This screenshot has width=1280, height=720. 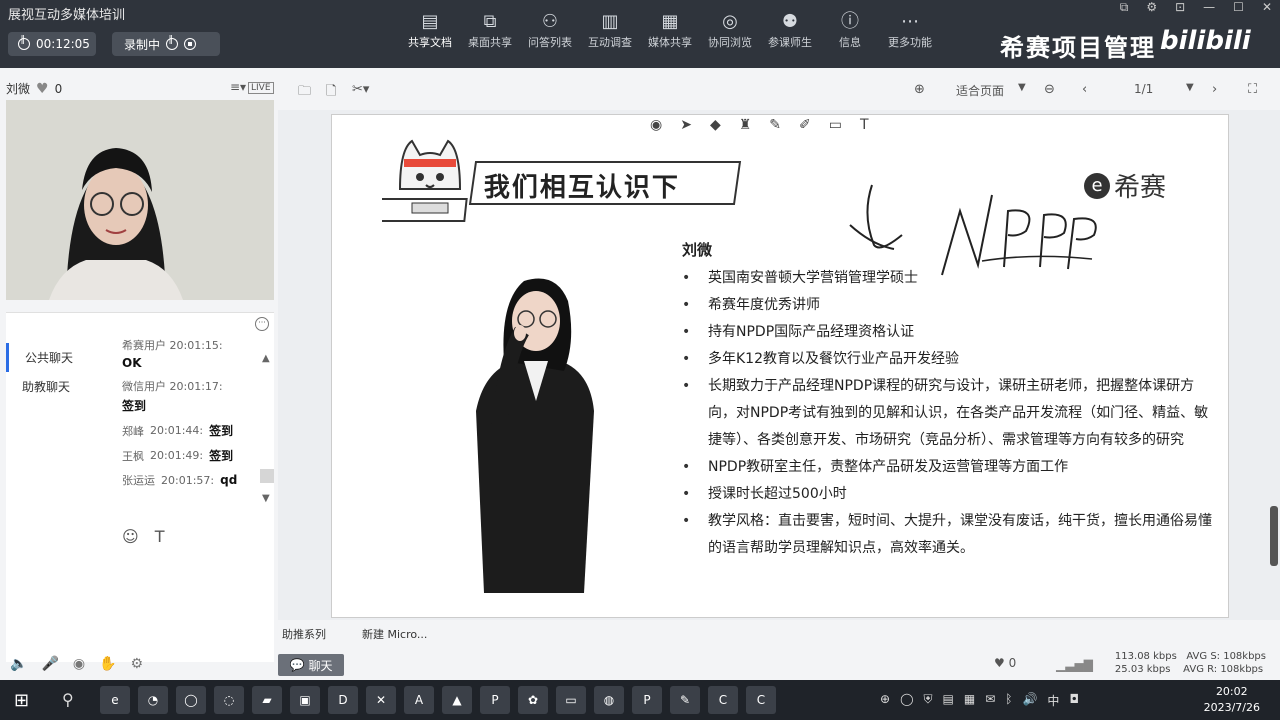 What do you see at coordinates (266, 358) in the screenshot?
I see `chat-scroll-up-icon: ▲` at bounding box center [266, 358].